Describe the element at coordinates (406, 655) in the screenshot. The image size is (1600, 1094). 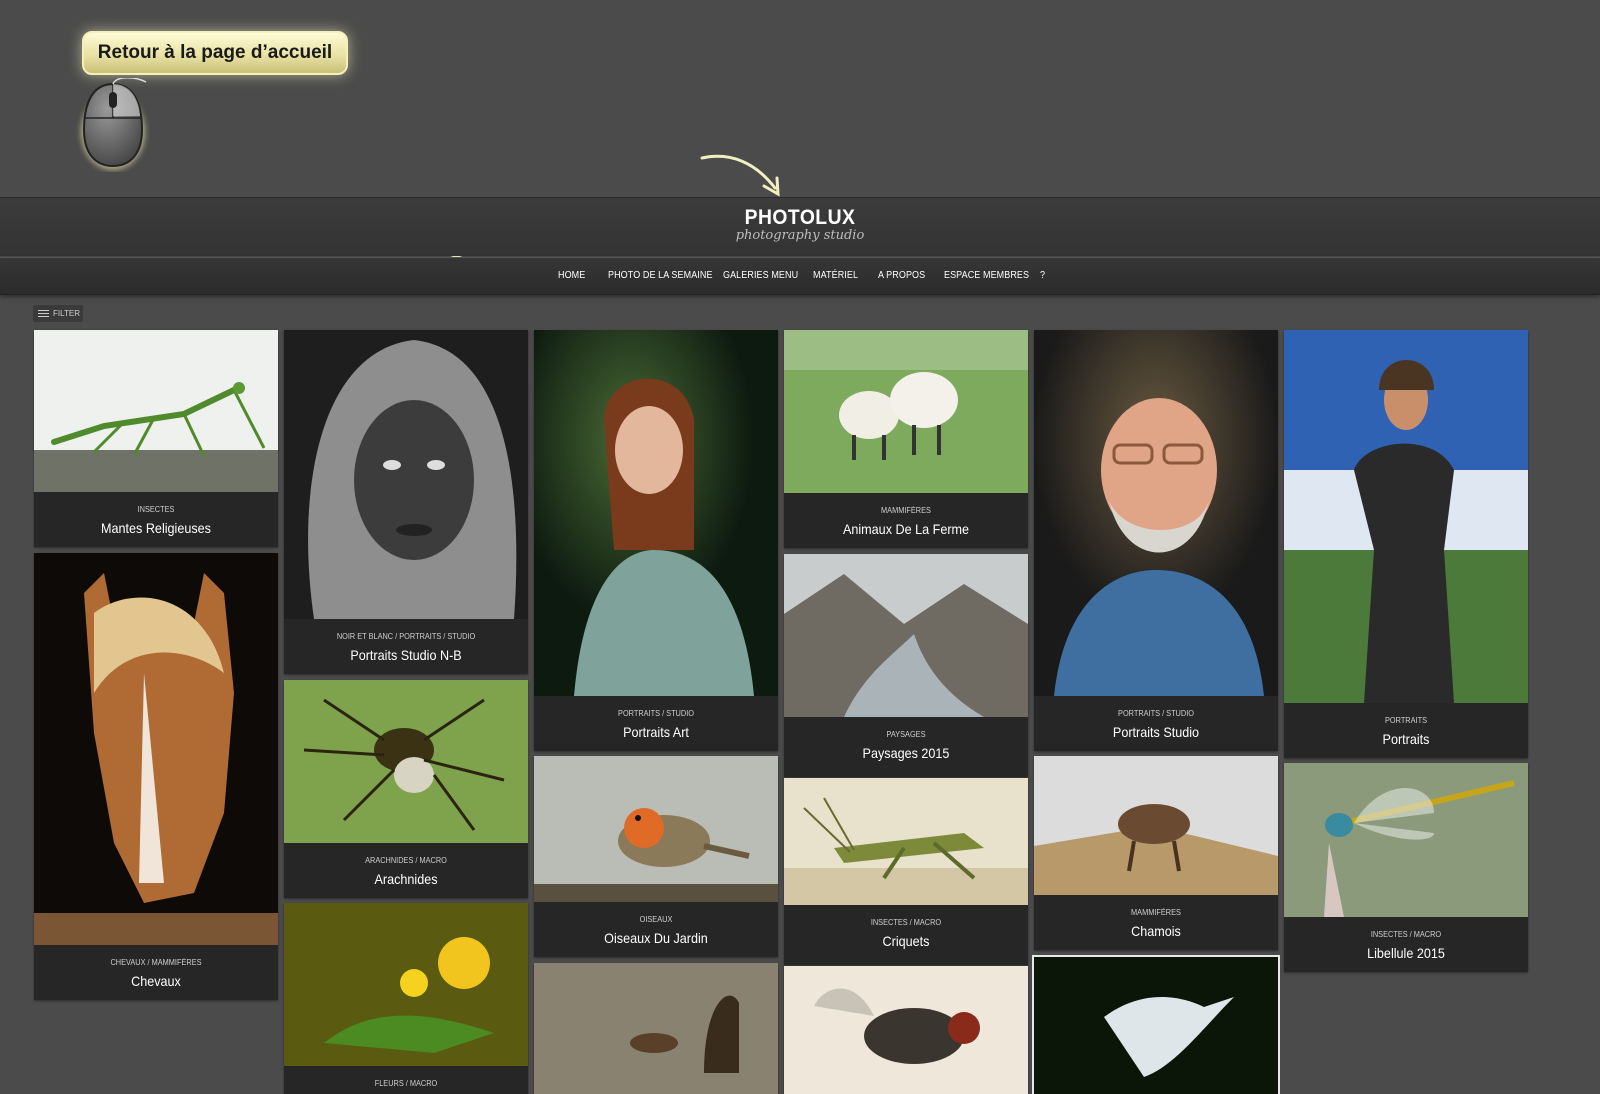
I see `gallery-title: Portraits Studio N-B` at that location.